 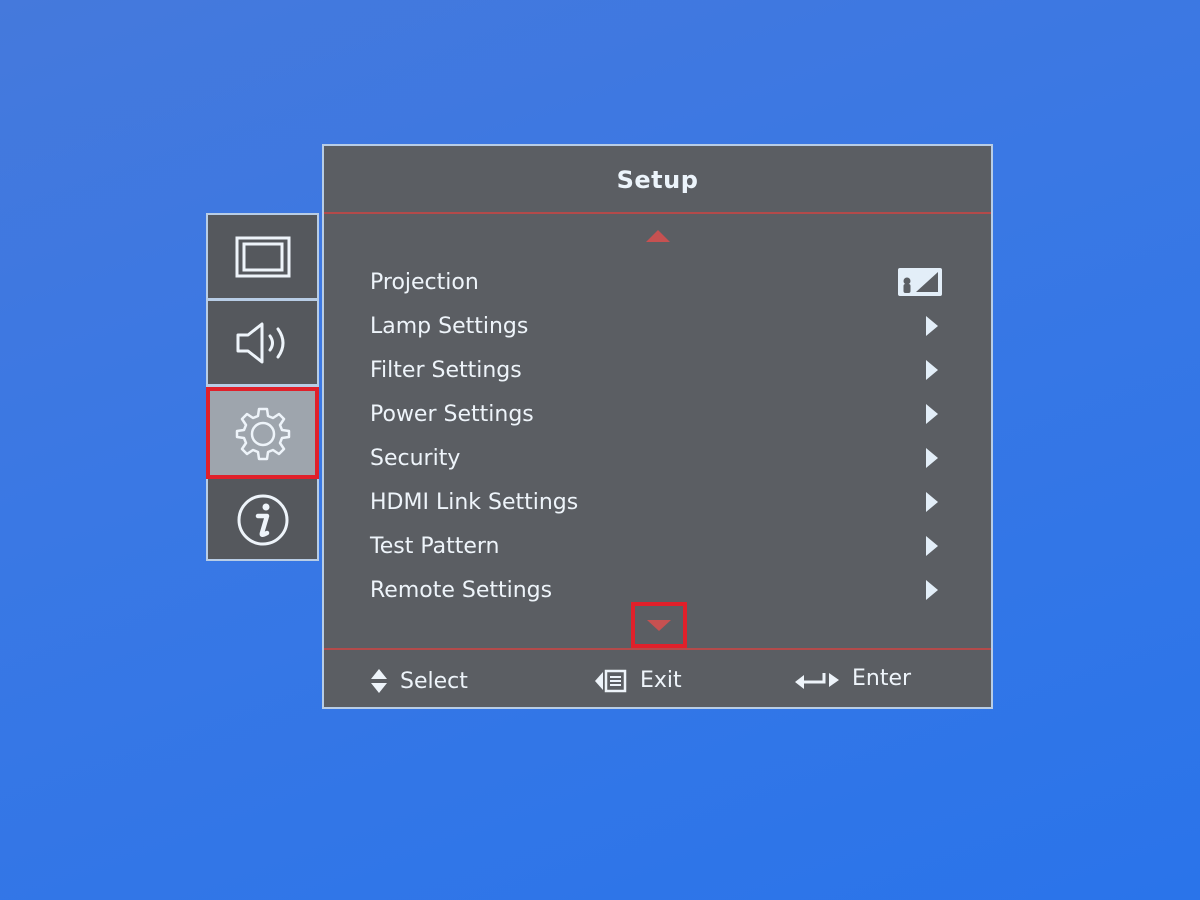 I want to click on hint-select: Select, so click(x=419, y=681).